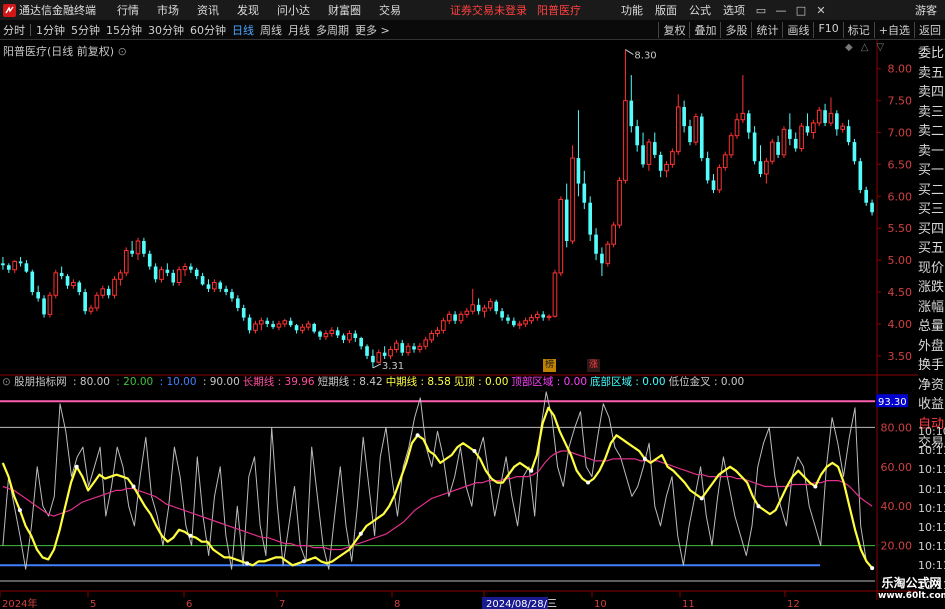 The height and width of the screenshot is (609, 945). I want to click on tab-multi-period: 多周期, so click(332, 30).